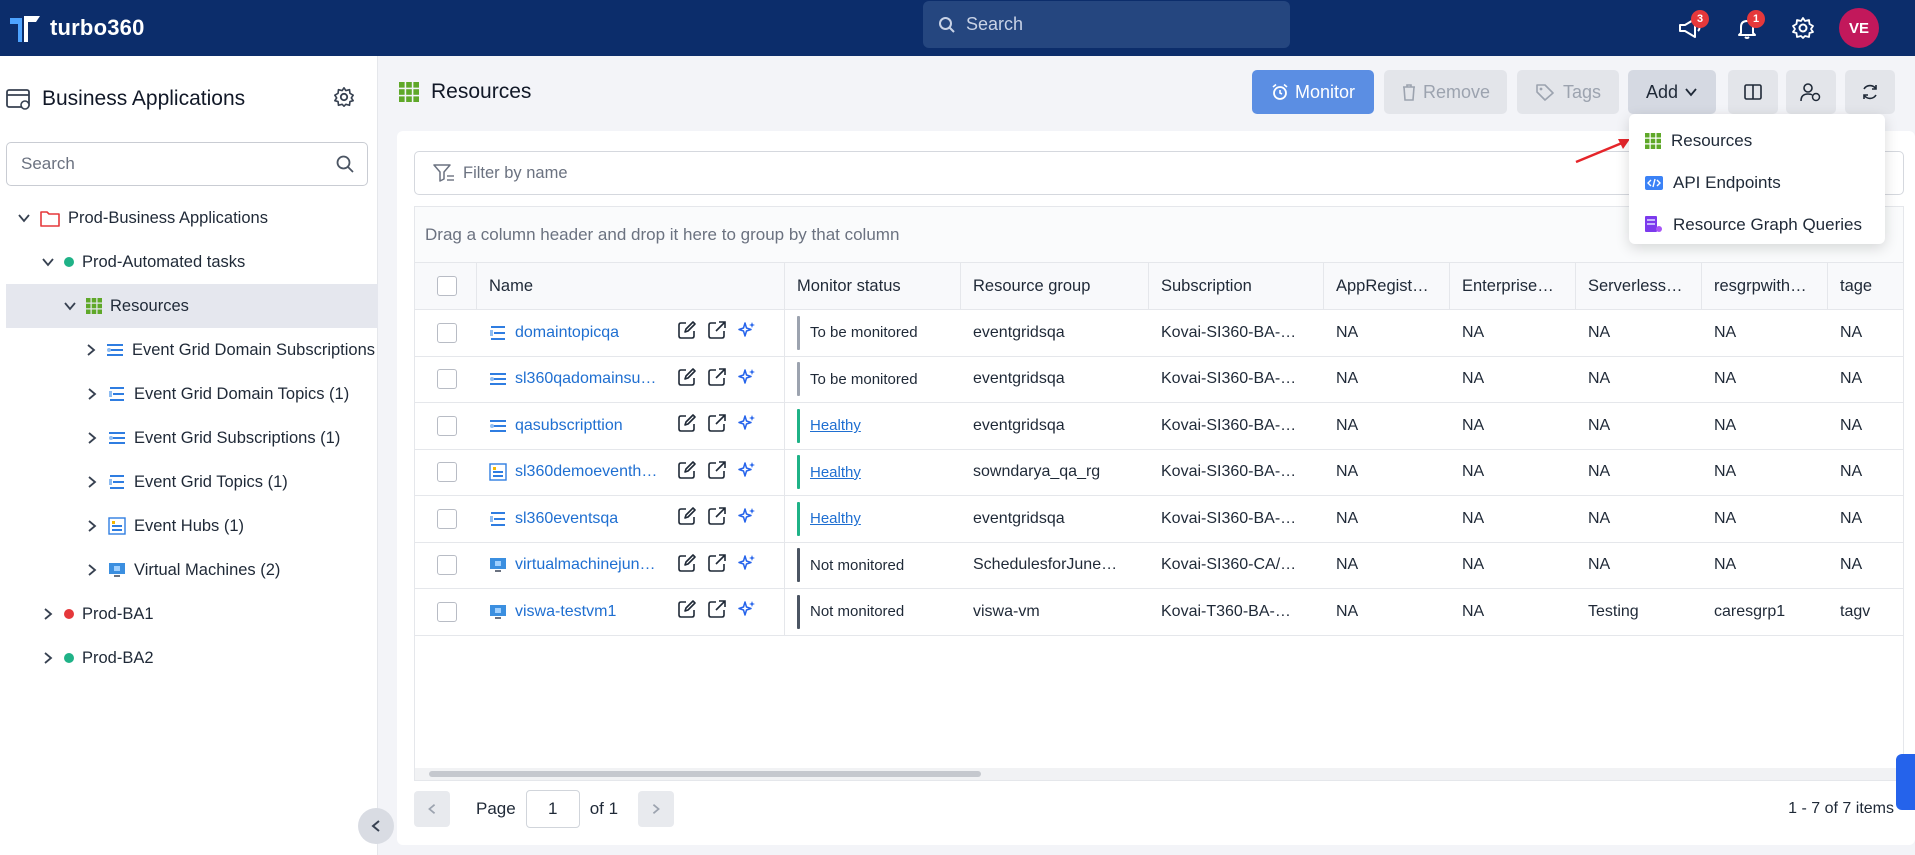 The image size is (1915, 855). I want to click on global-search-input: Search, so click(1106, 24).